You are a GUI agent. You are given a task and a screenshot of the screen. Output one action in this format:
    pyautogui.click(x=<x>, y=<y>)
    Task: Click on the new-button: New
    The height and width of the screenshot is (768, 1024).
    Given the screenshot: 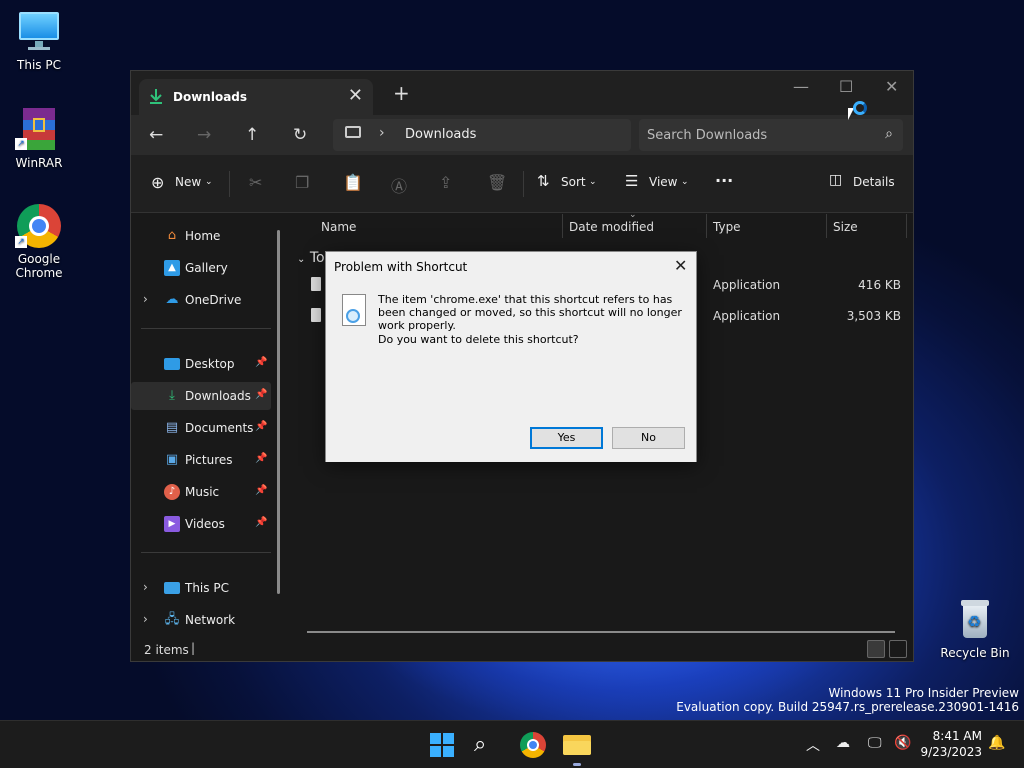 What is the action you would take?
    pyautogui.click(x=188, y=182)
    